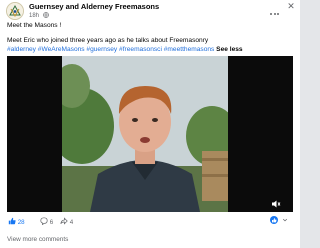  Describe the element at coordinates (276, 202) in the screenshot. I see `mute-icon` at that location.